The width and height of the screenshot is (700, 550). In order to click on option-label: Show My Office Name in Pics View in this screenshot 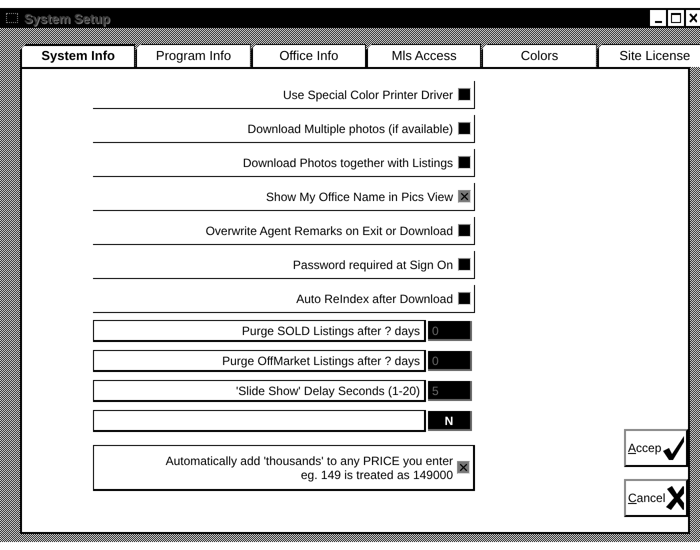, I will do `click(359, 197)`.